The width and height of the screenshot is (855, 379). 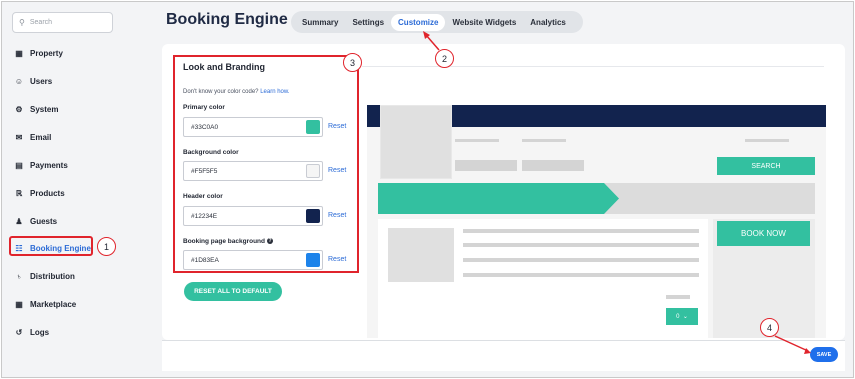 What do you see at coordinates (22, 22) in the screenshot?
I see `search-icon: ⚲` at bounding box center [22, 22].